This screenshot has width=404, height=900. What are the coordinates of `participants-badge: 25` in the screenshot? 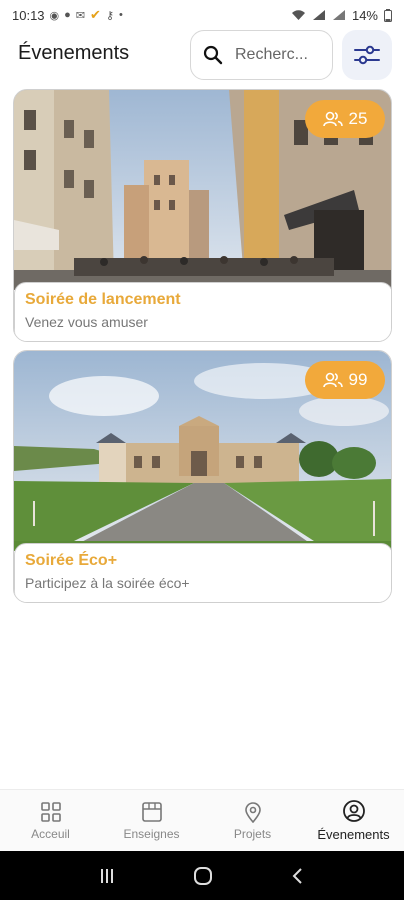 It's located at (345, 119).